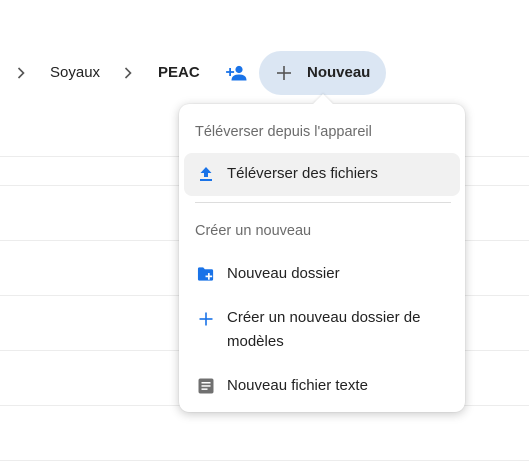 The height and width of the screenshot is (474, 529). Describe the element at coordinates (206, 274) in the screenshot. I see `folder-plus-icon` at that location.